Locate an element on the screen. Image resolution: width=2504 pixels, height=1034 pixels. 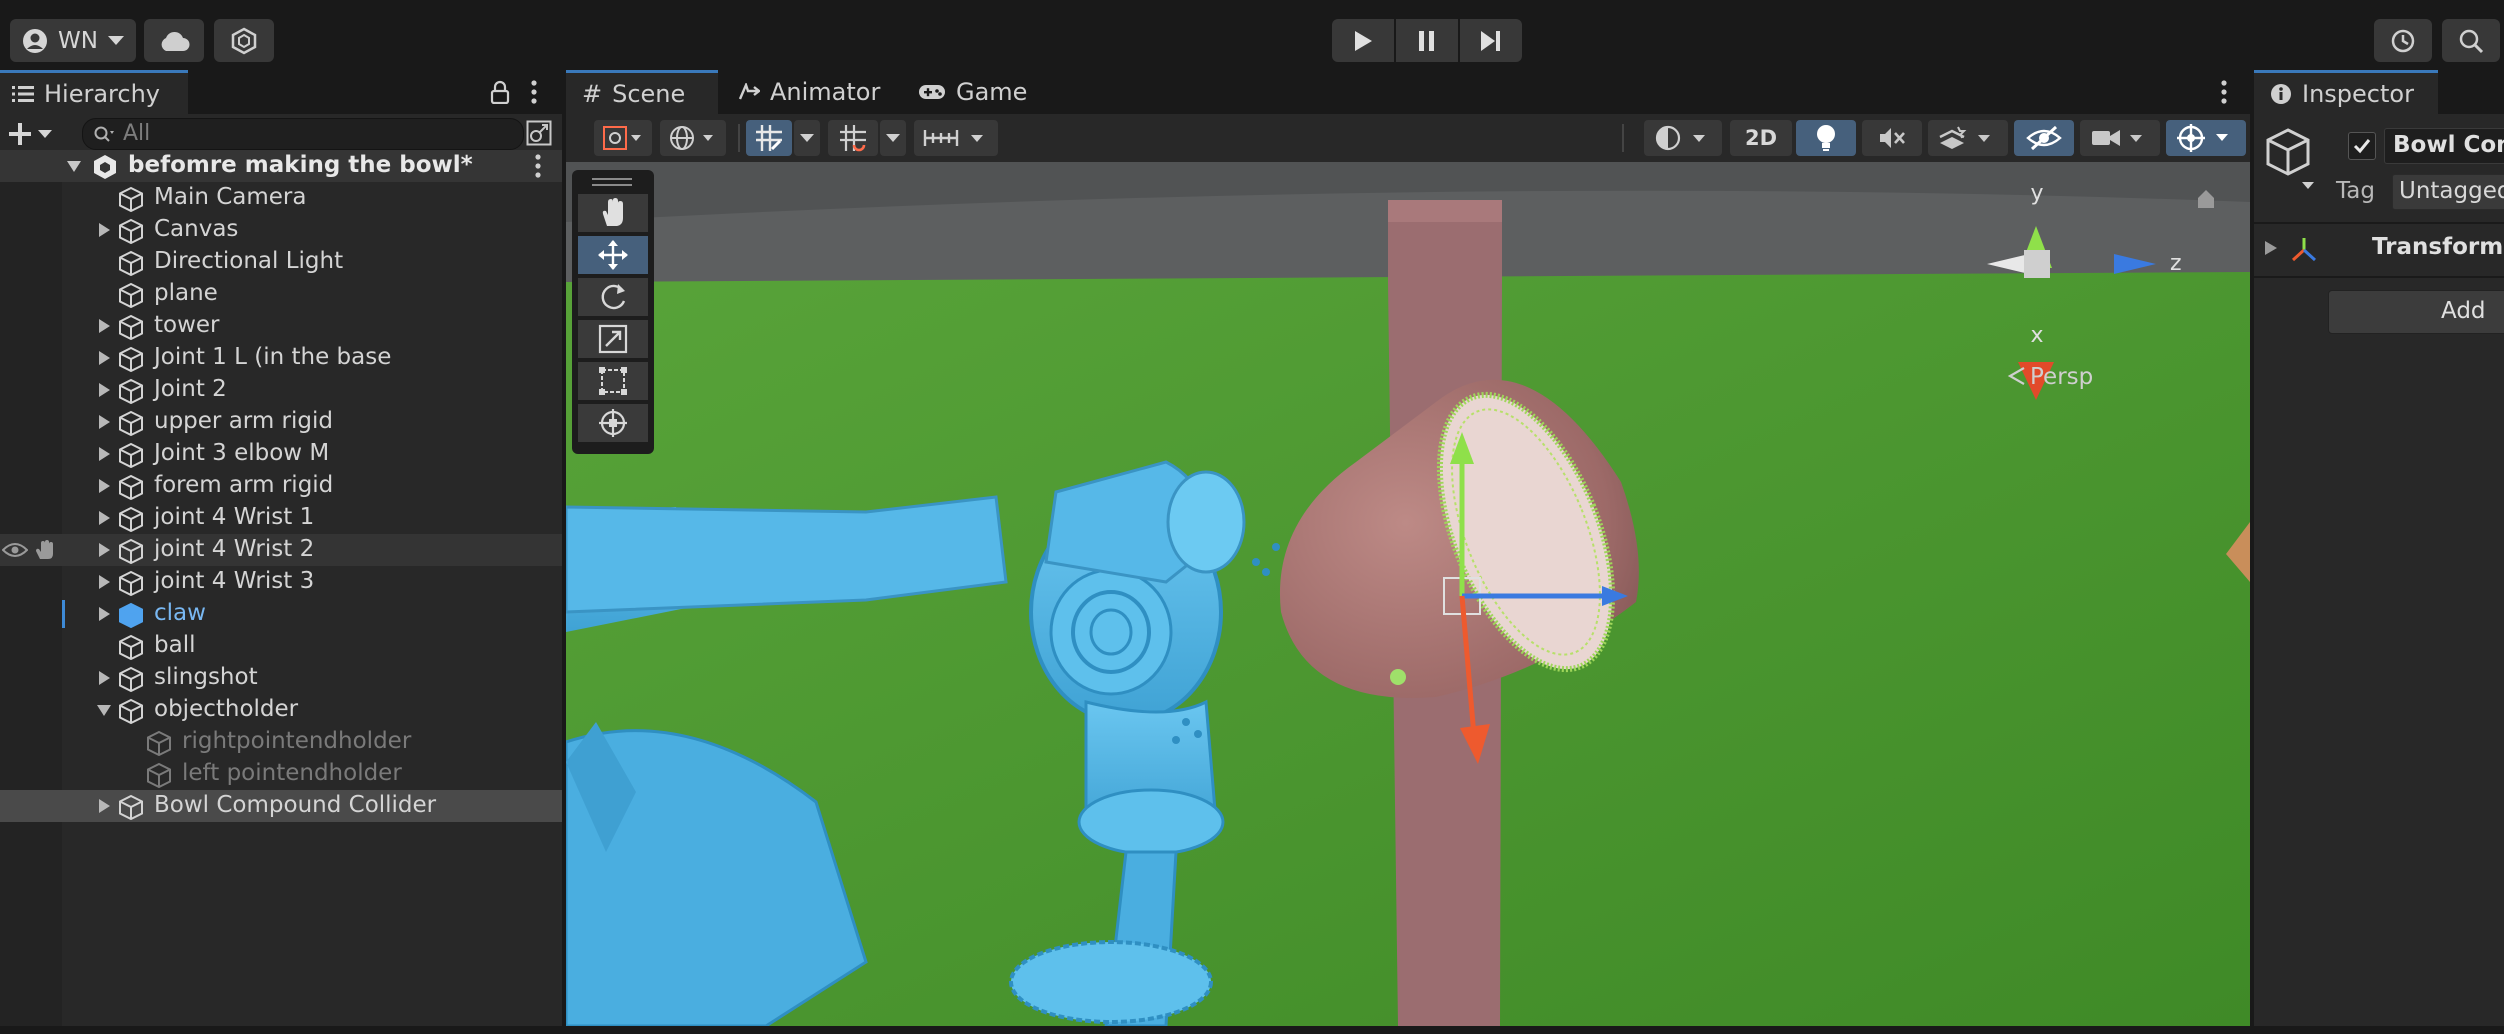
hierarchy-search-field: All is located at coordinates (303, 134).